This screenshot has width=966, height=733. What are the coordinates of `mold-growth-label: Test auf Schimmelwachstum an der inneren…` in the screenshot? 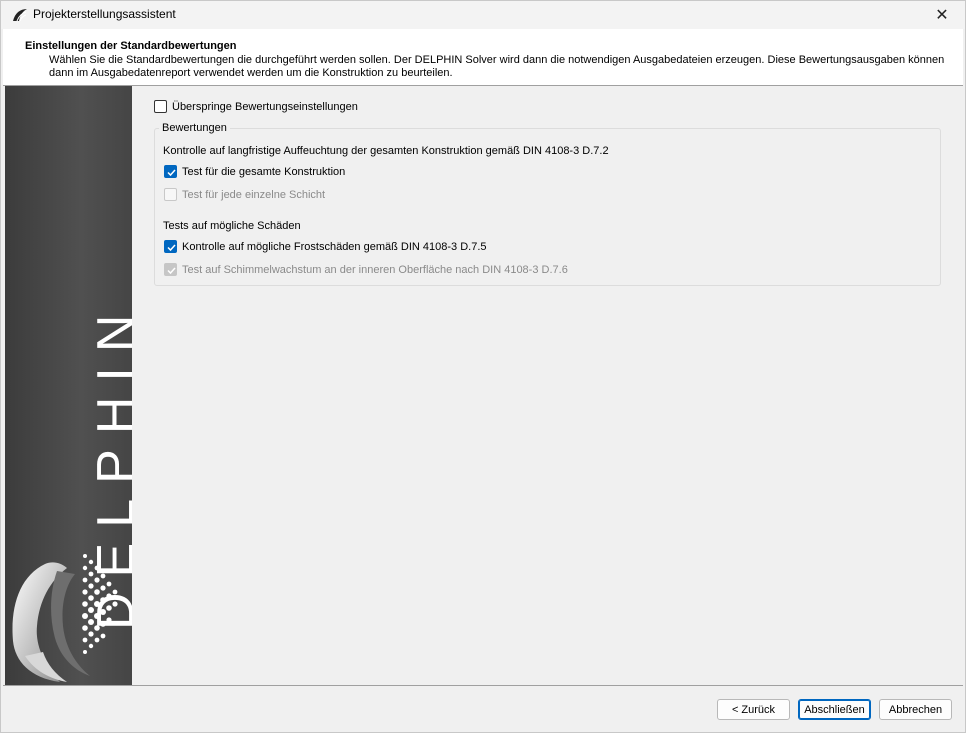 It's located at (375, 269).